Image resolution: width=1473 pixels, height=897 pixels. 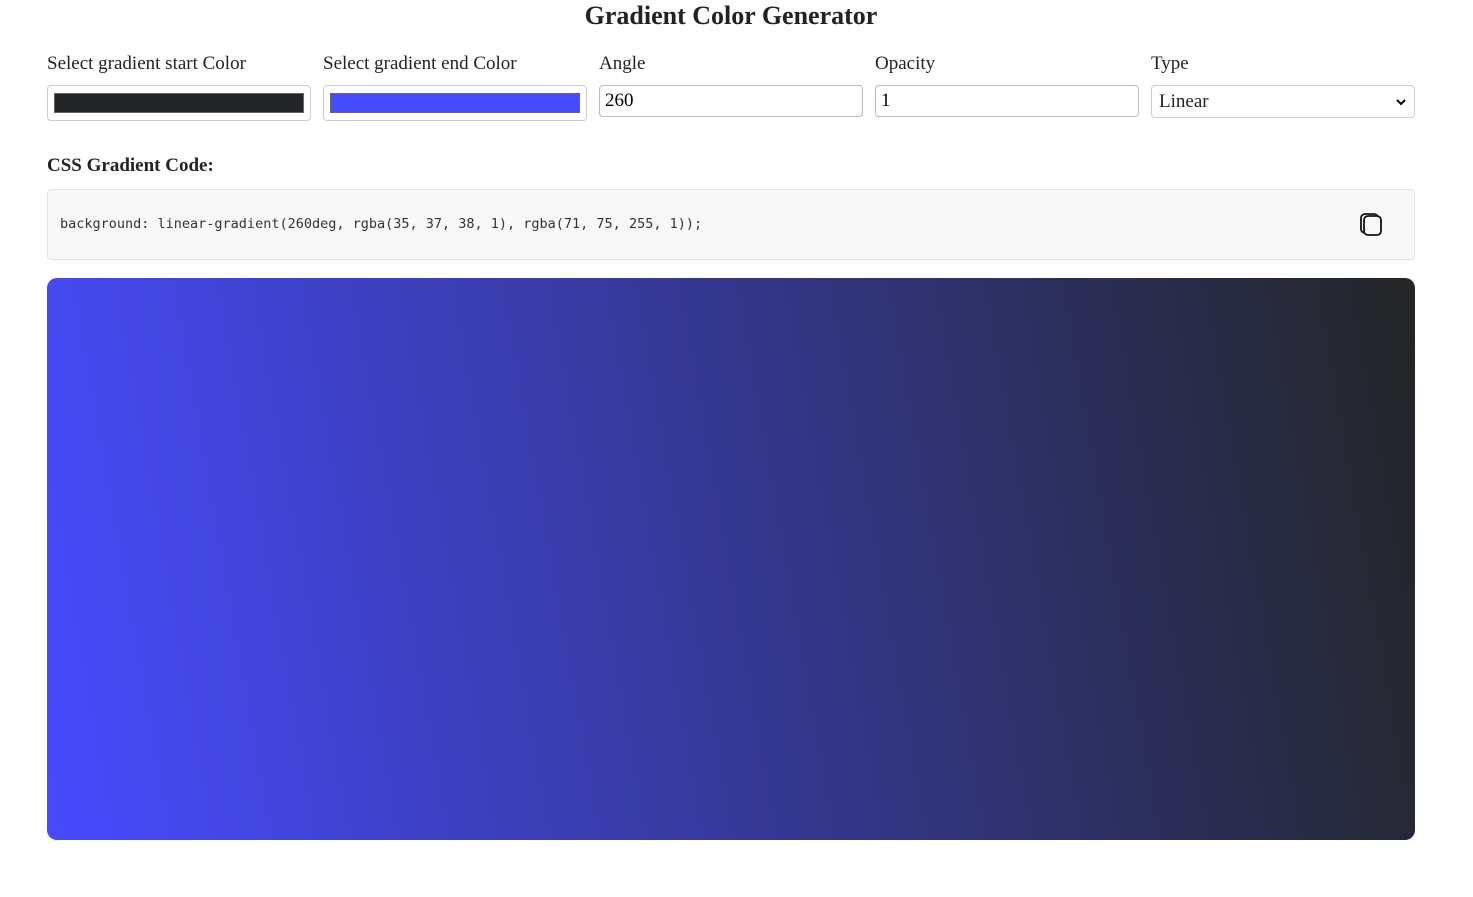 What do you see at coordinates (1170, 63) in the screenshot?
I see `type-label: Type` at bounding box center [1170, 63].